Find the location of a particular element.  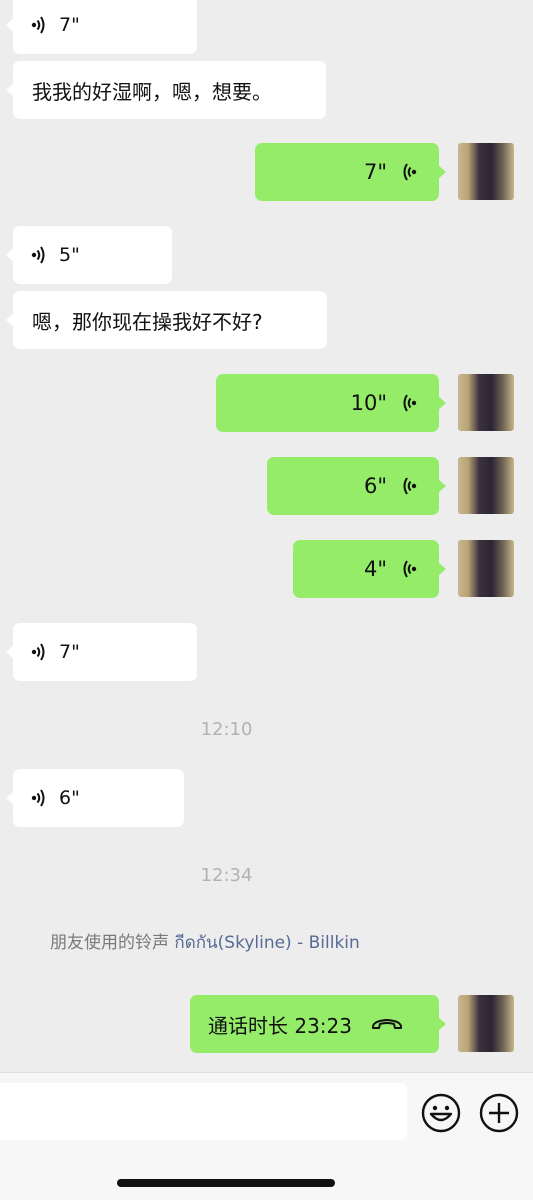

voice-duration: 4" is located at coordinates (375, 569).